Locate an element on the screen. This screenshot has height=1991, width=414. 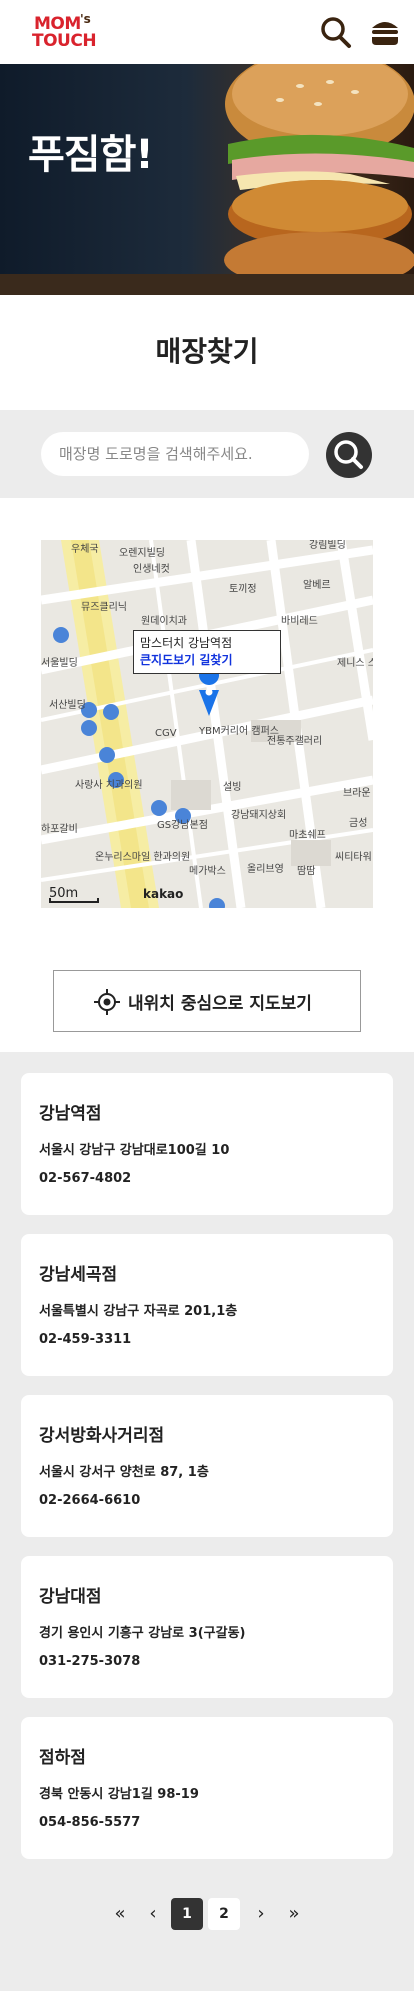
map-label: 온누리스마일 한과의원 is located at coordinates (142, 857).